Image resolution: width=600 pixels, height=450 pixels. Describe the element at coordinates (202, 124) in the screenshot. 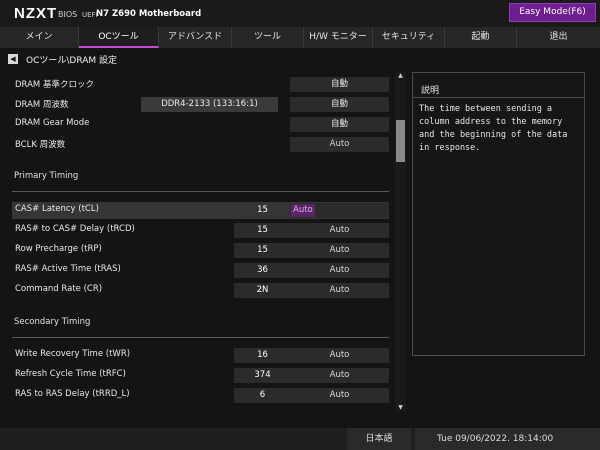

I see `setting-row-dram-gear-mode: DRAM Gear Mode 自動` at that location.